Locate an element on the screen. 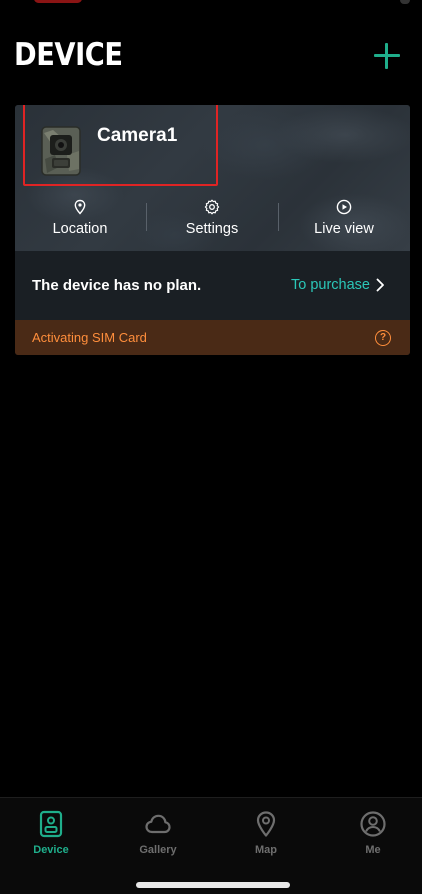 This screenshot has height=894, width=422. recording-indicator is located at coordinates (58, 1).